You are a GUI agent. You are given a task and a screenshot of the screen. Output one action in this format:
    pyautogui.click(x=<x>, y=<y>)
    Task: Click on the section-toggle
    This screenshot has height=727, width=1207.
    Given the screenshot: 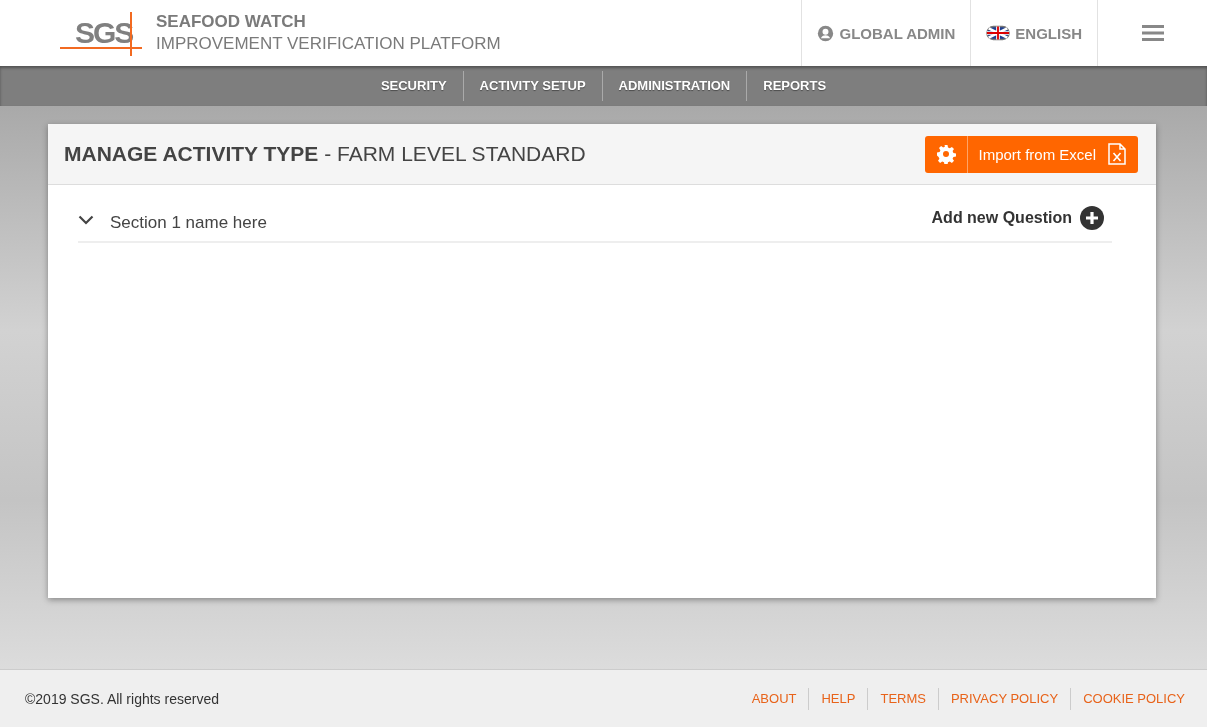 What is the action you would take?
    pyautogui.click(x=86, y=220)
    